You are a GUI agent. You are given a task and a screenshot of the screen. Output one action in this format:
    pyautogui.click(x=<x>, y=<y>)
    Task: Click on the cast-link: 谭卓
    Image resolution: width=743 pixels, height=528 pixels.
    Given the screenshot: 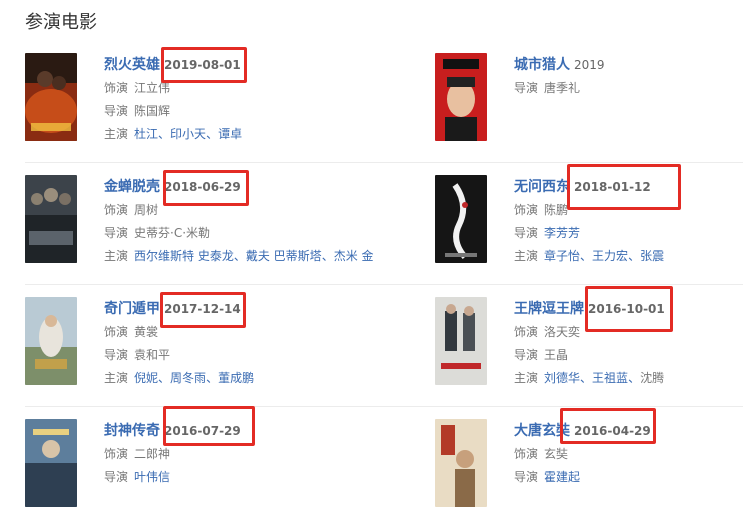 What is the action you would take?
    pyautogui.click(x=230, y=134)
    